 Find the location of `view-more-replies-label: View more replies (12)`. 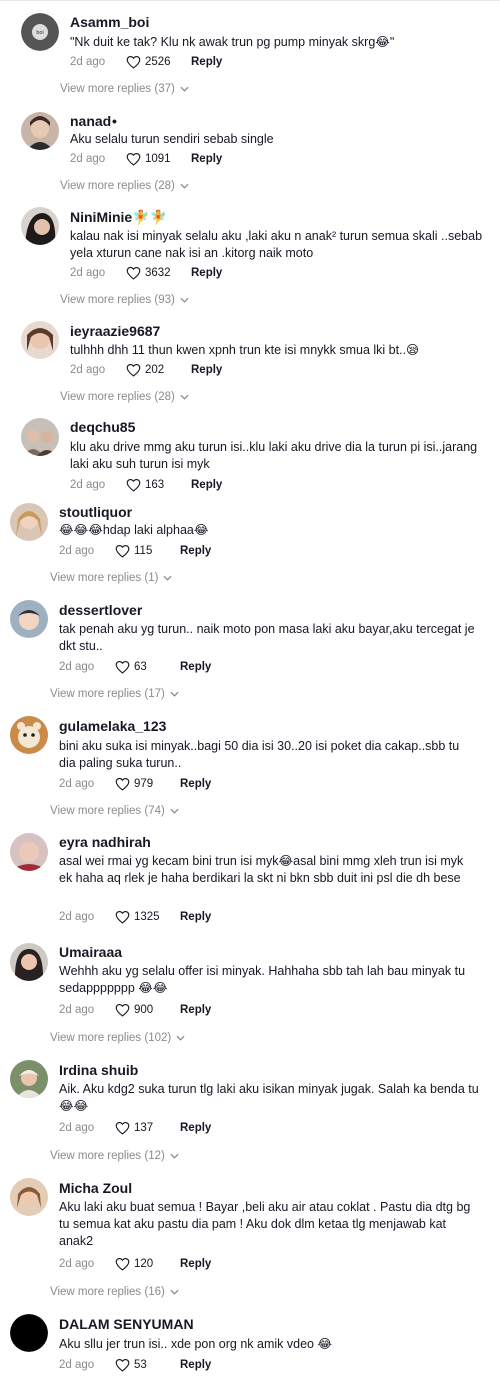

view-more-replies-label: View more replies (12) is located at coordinates (107, 1156).